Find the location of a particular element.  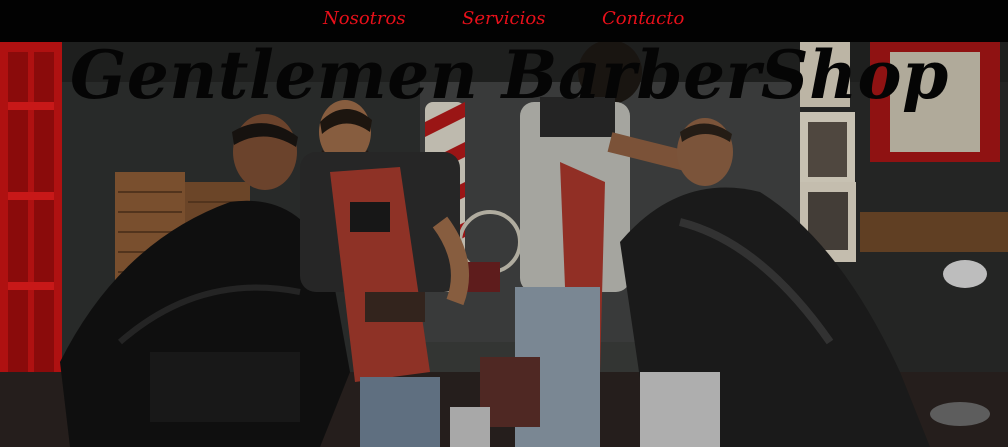

nav-link-nosotros: Nosotros is located at coordinates (364, 18).